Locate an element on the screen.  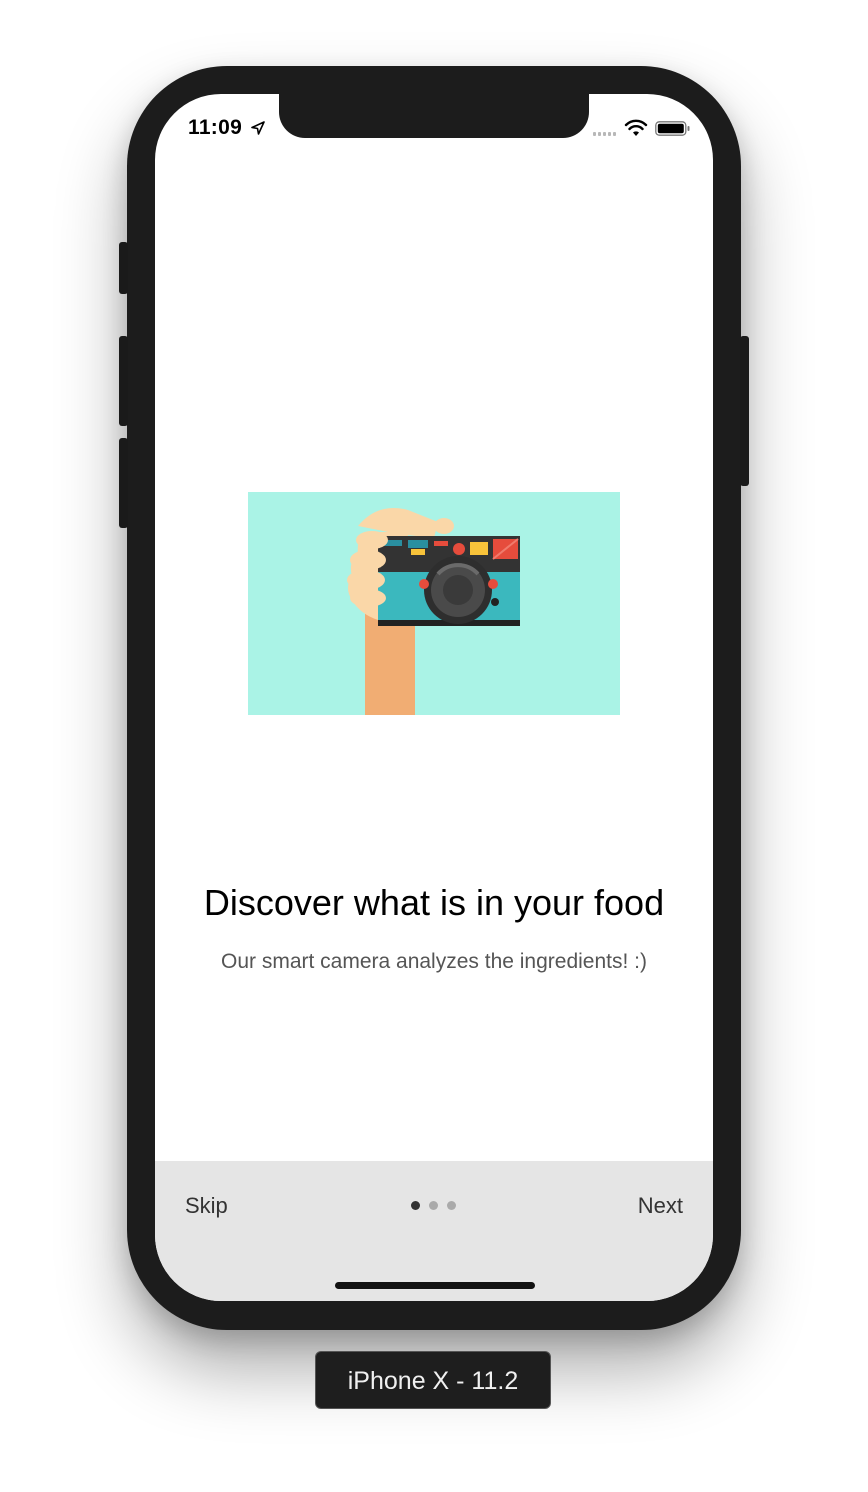
cellular-signal-icon is located at coordinates (606, 134).